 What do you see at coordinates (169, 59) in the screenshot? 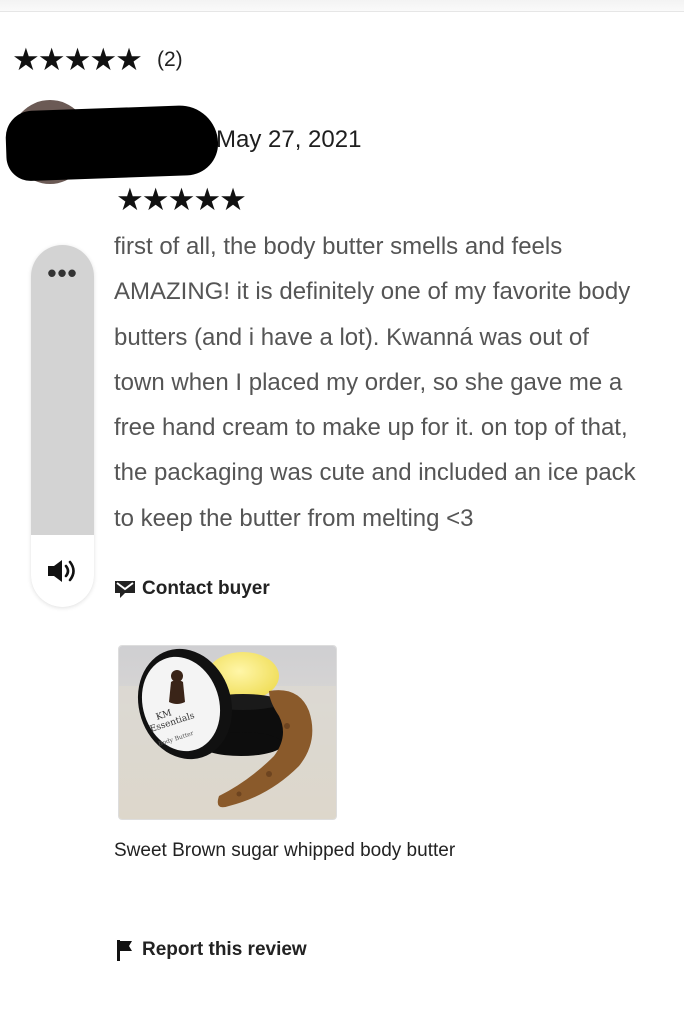
I see `review-count: (2)` at bounding box center [169, 59].